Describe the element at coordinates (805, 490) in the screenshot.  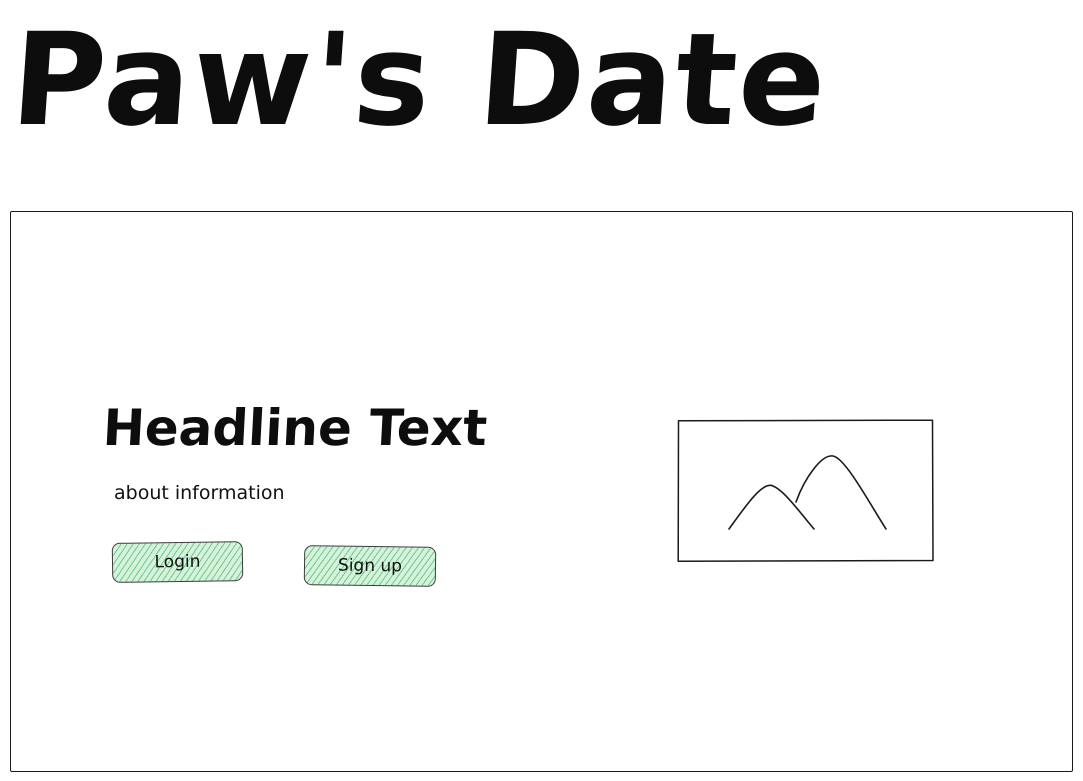
I see `image-placeholder-icon` at that location.